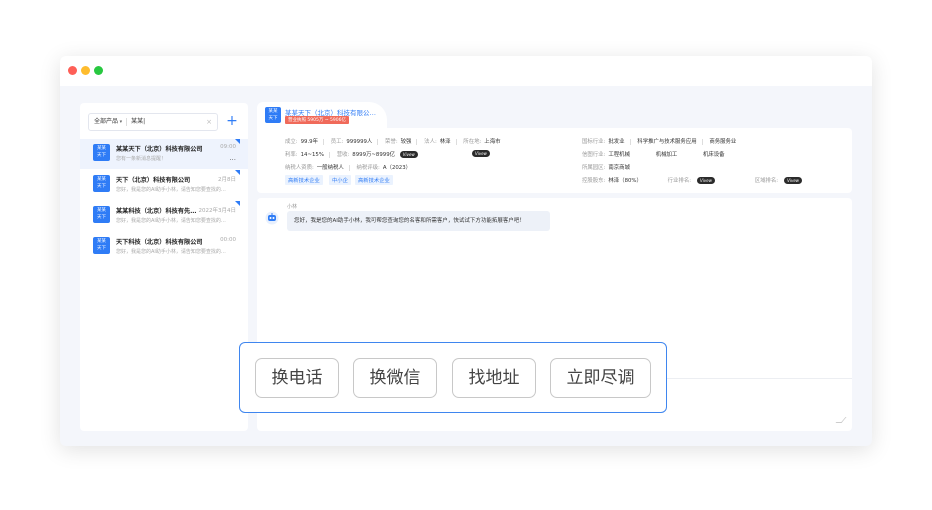  What do you see at coordinates (466, 71) in the screenshot?
I see `title-bar` at bounding box center [466, 71].